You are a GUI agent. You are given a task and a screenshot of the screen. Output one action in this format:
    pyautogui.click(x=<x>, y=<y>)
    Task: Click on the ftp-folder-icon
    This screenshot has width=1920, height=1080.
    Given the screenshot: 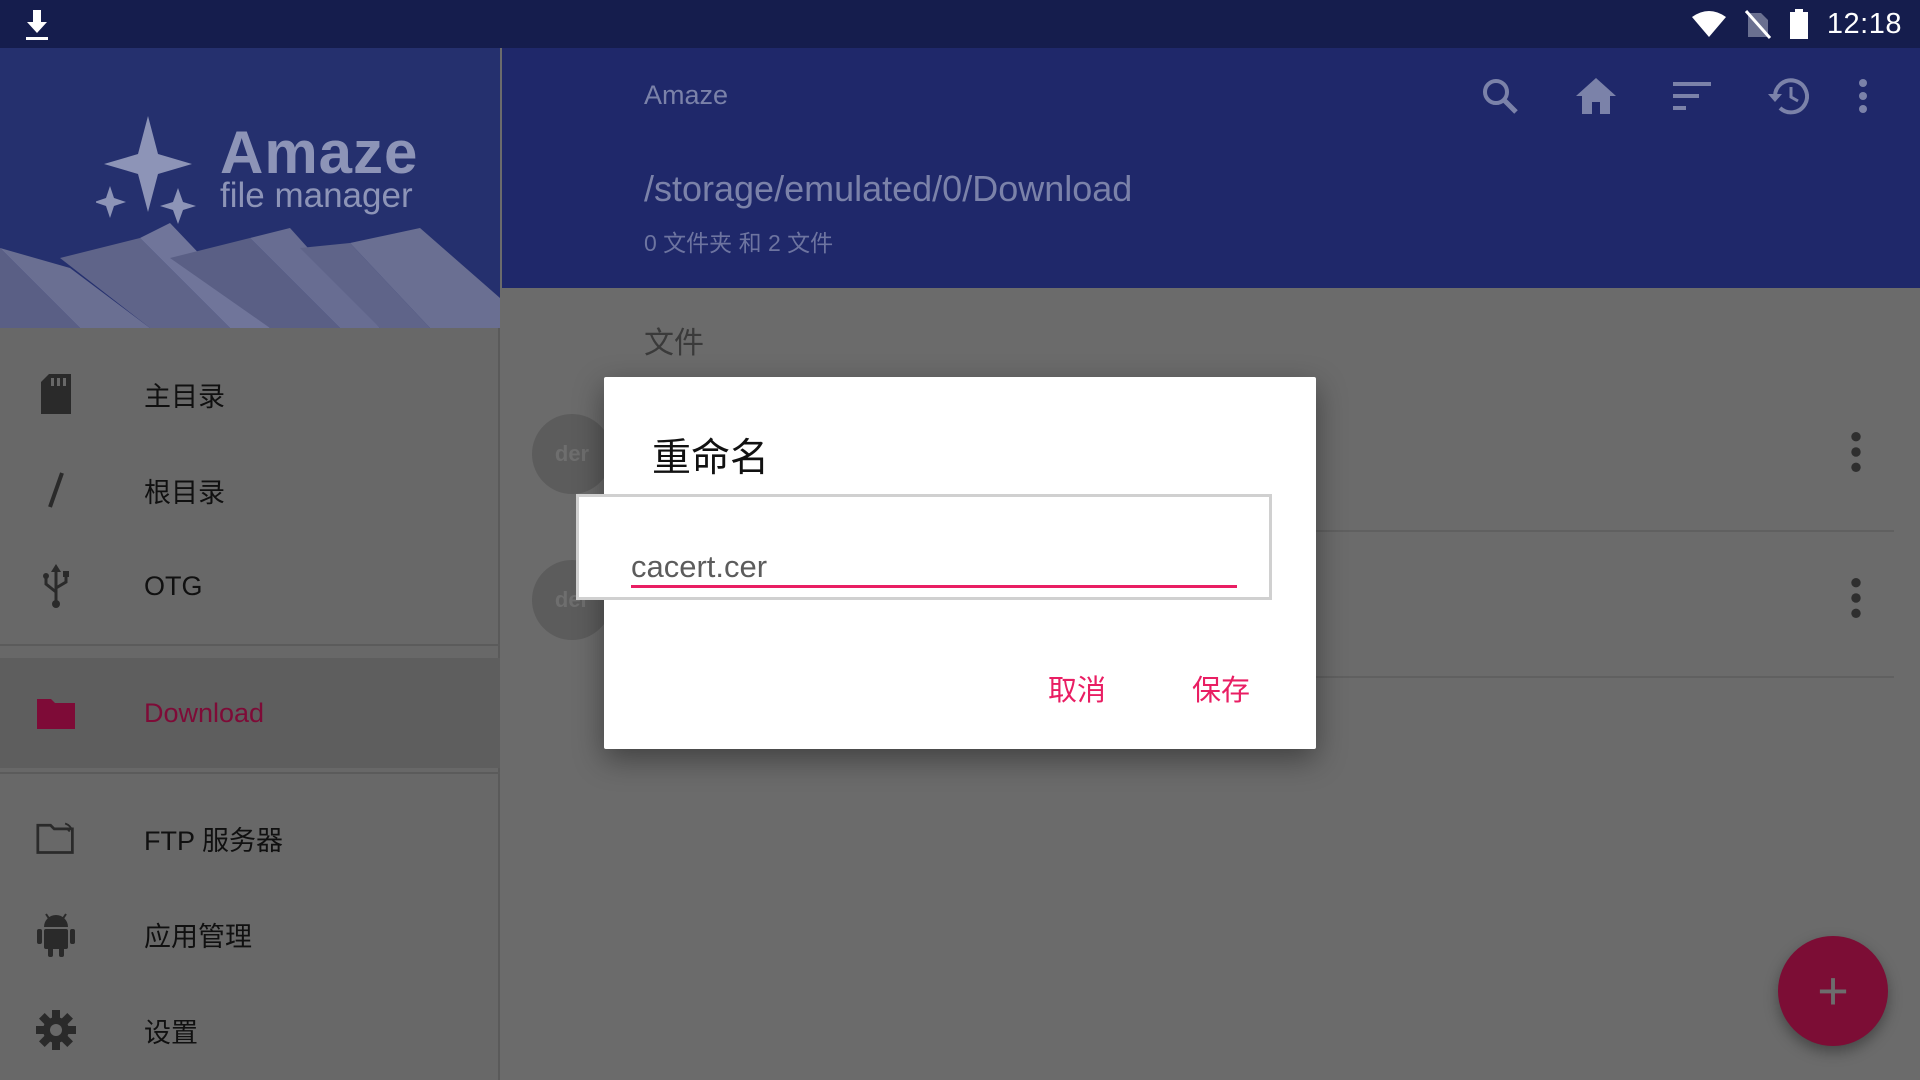 What is the action you would take?
    pyautogui.click(x=56, y=838)
    